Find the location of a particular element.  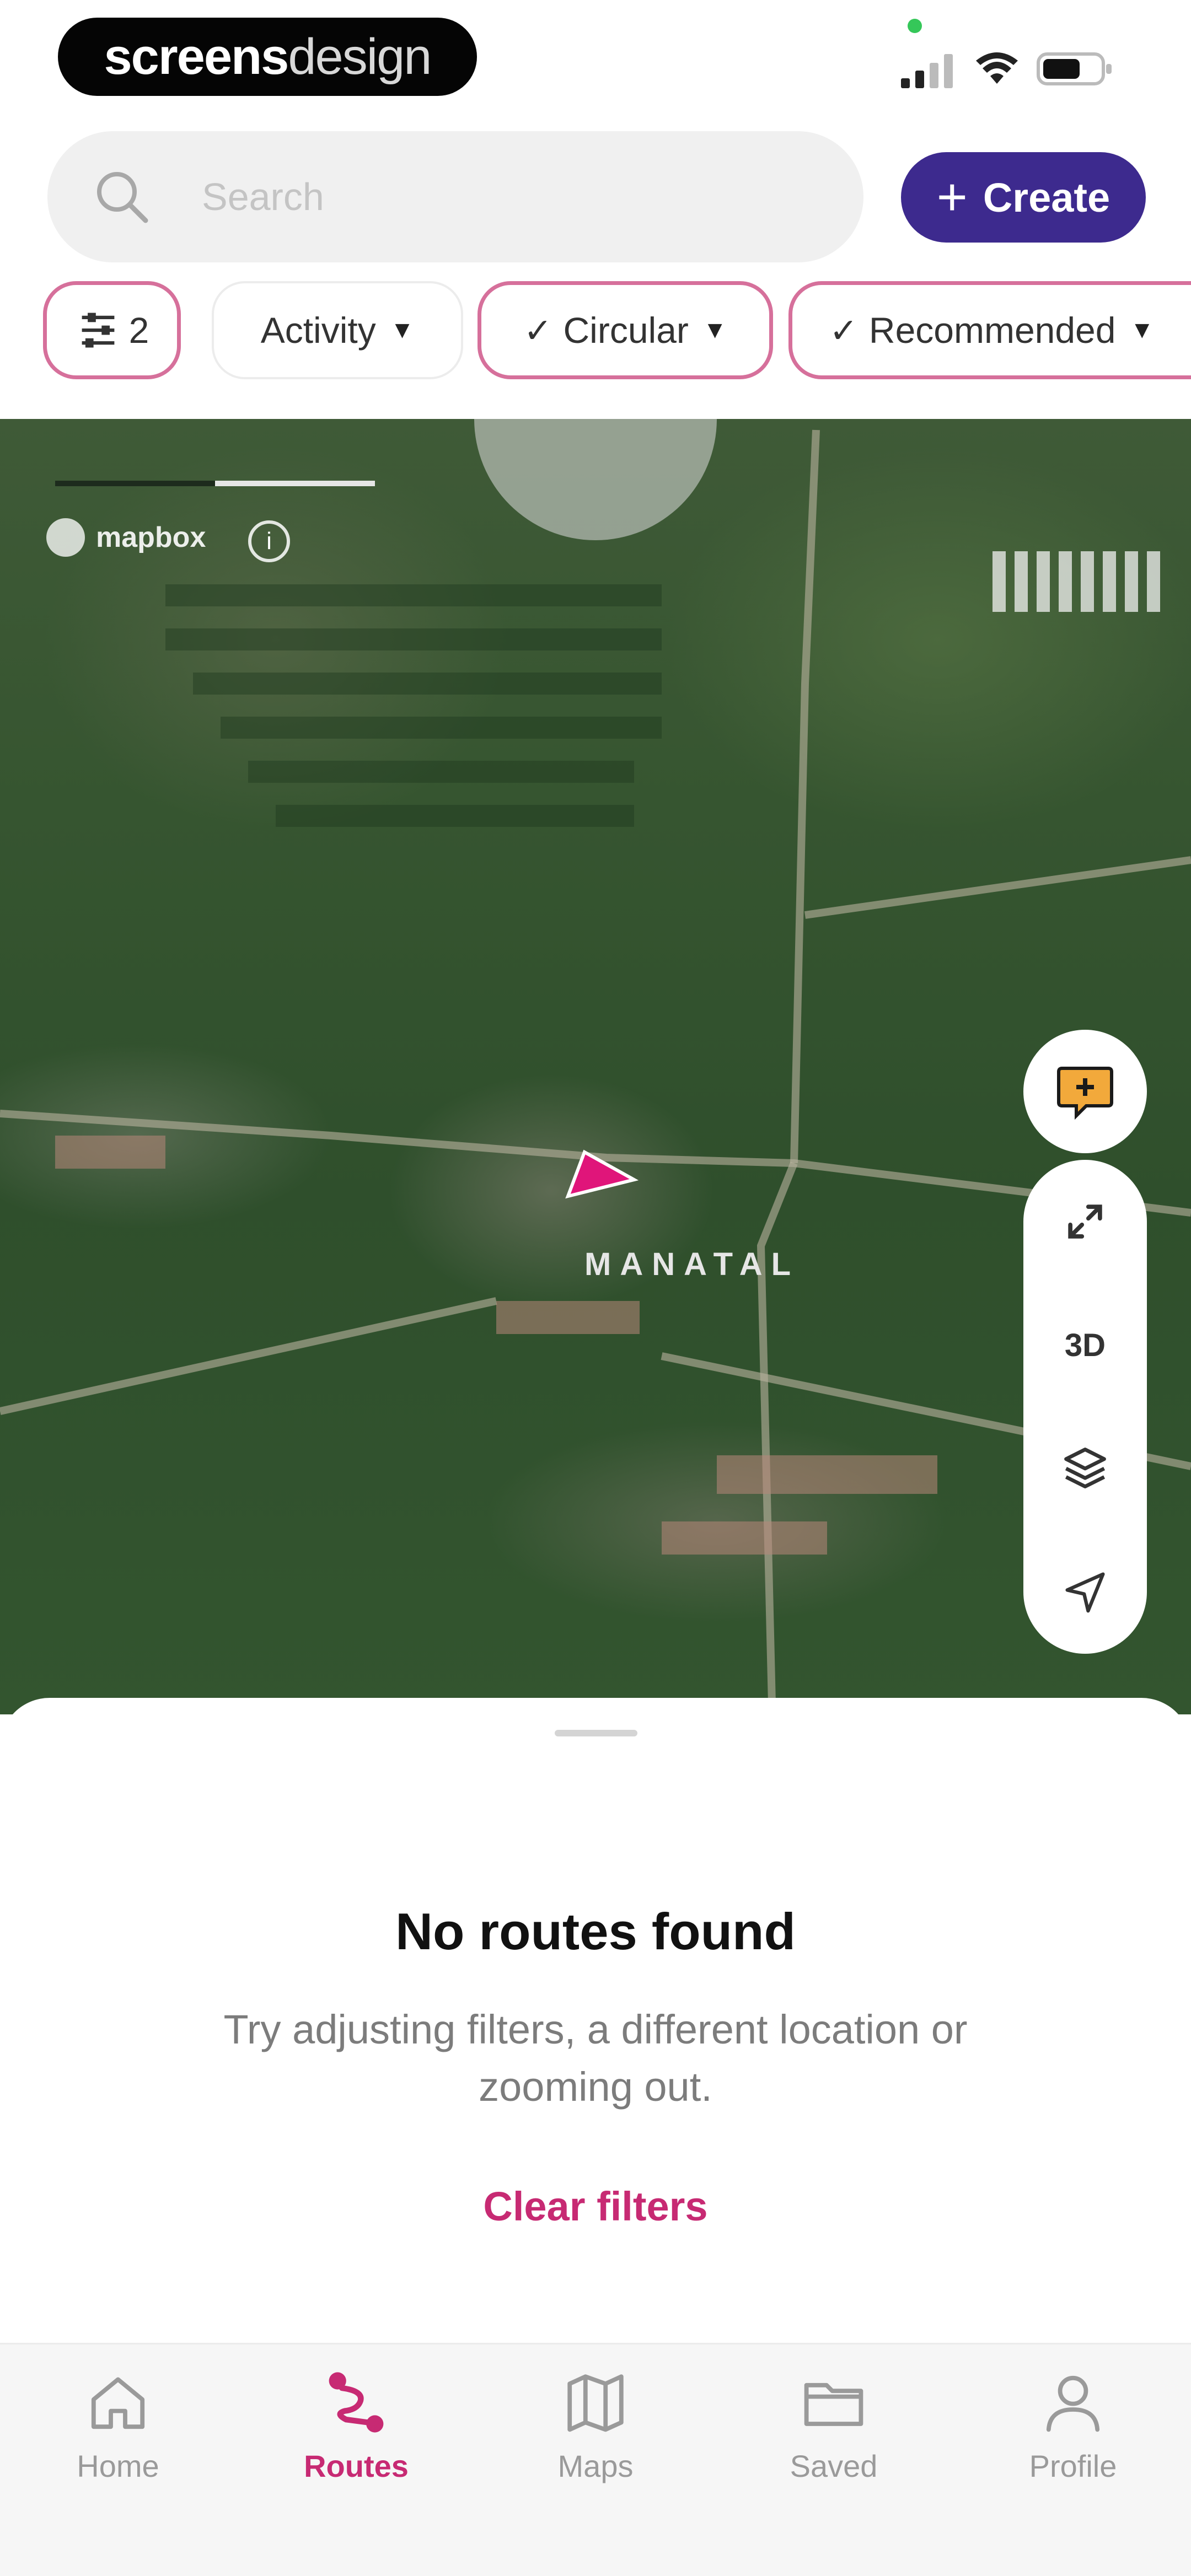

filter-chip-activity: Activity ▼ is located at coordinates (337, 330).